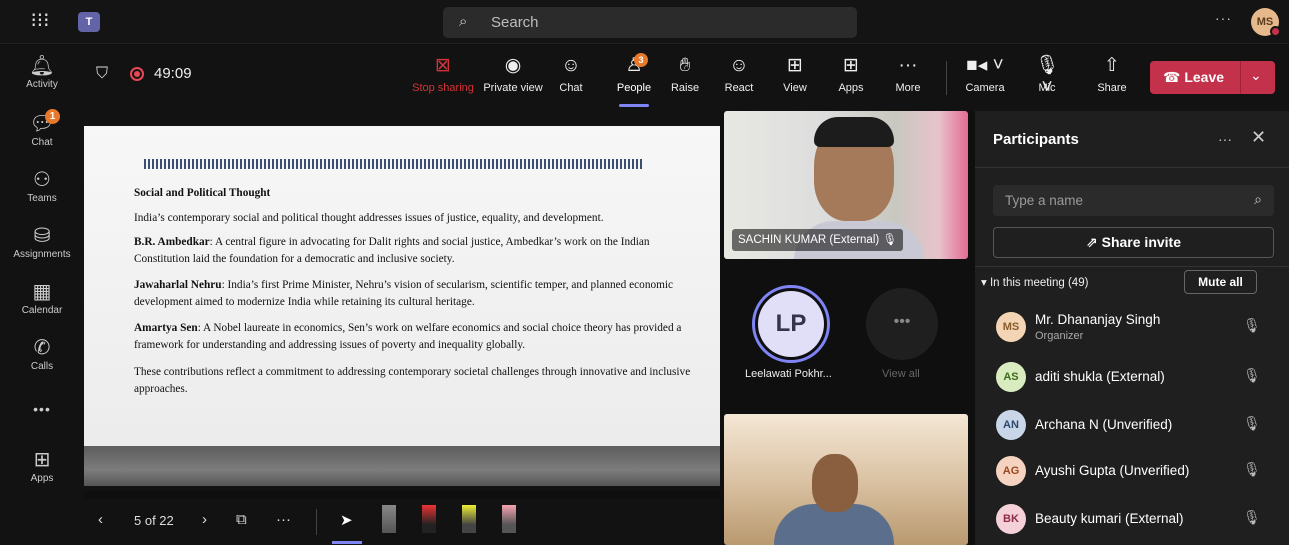  What do you see at coordinates (795, 74) in the screenshot?
I see `view-button: ⊞ View` at bounding box center [795, 74].